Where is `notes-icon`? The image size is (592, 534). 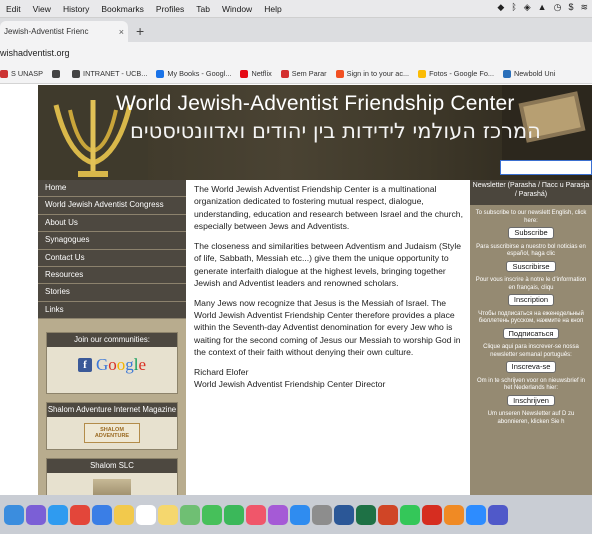 notes-icon is located at coordinates (168, 514).